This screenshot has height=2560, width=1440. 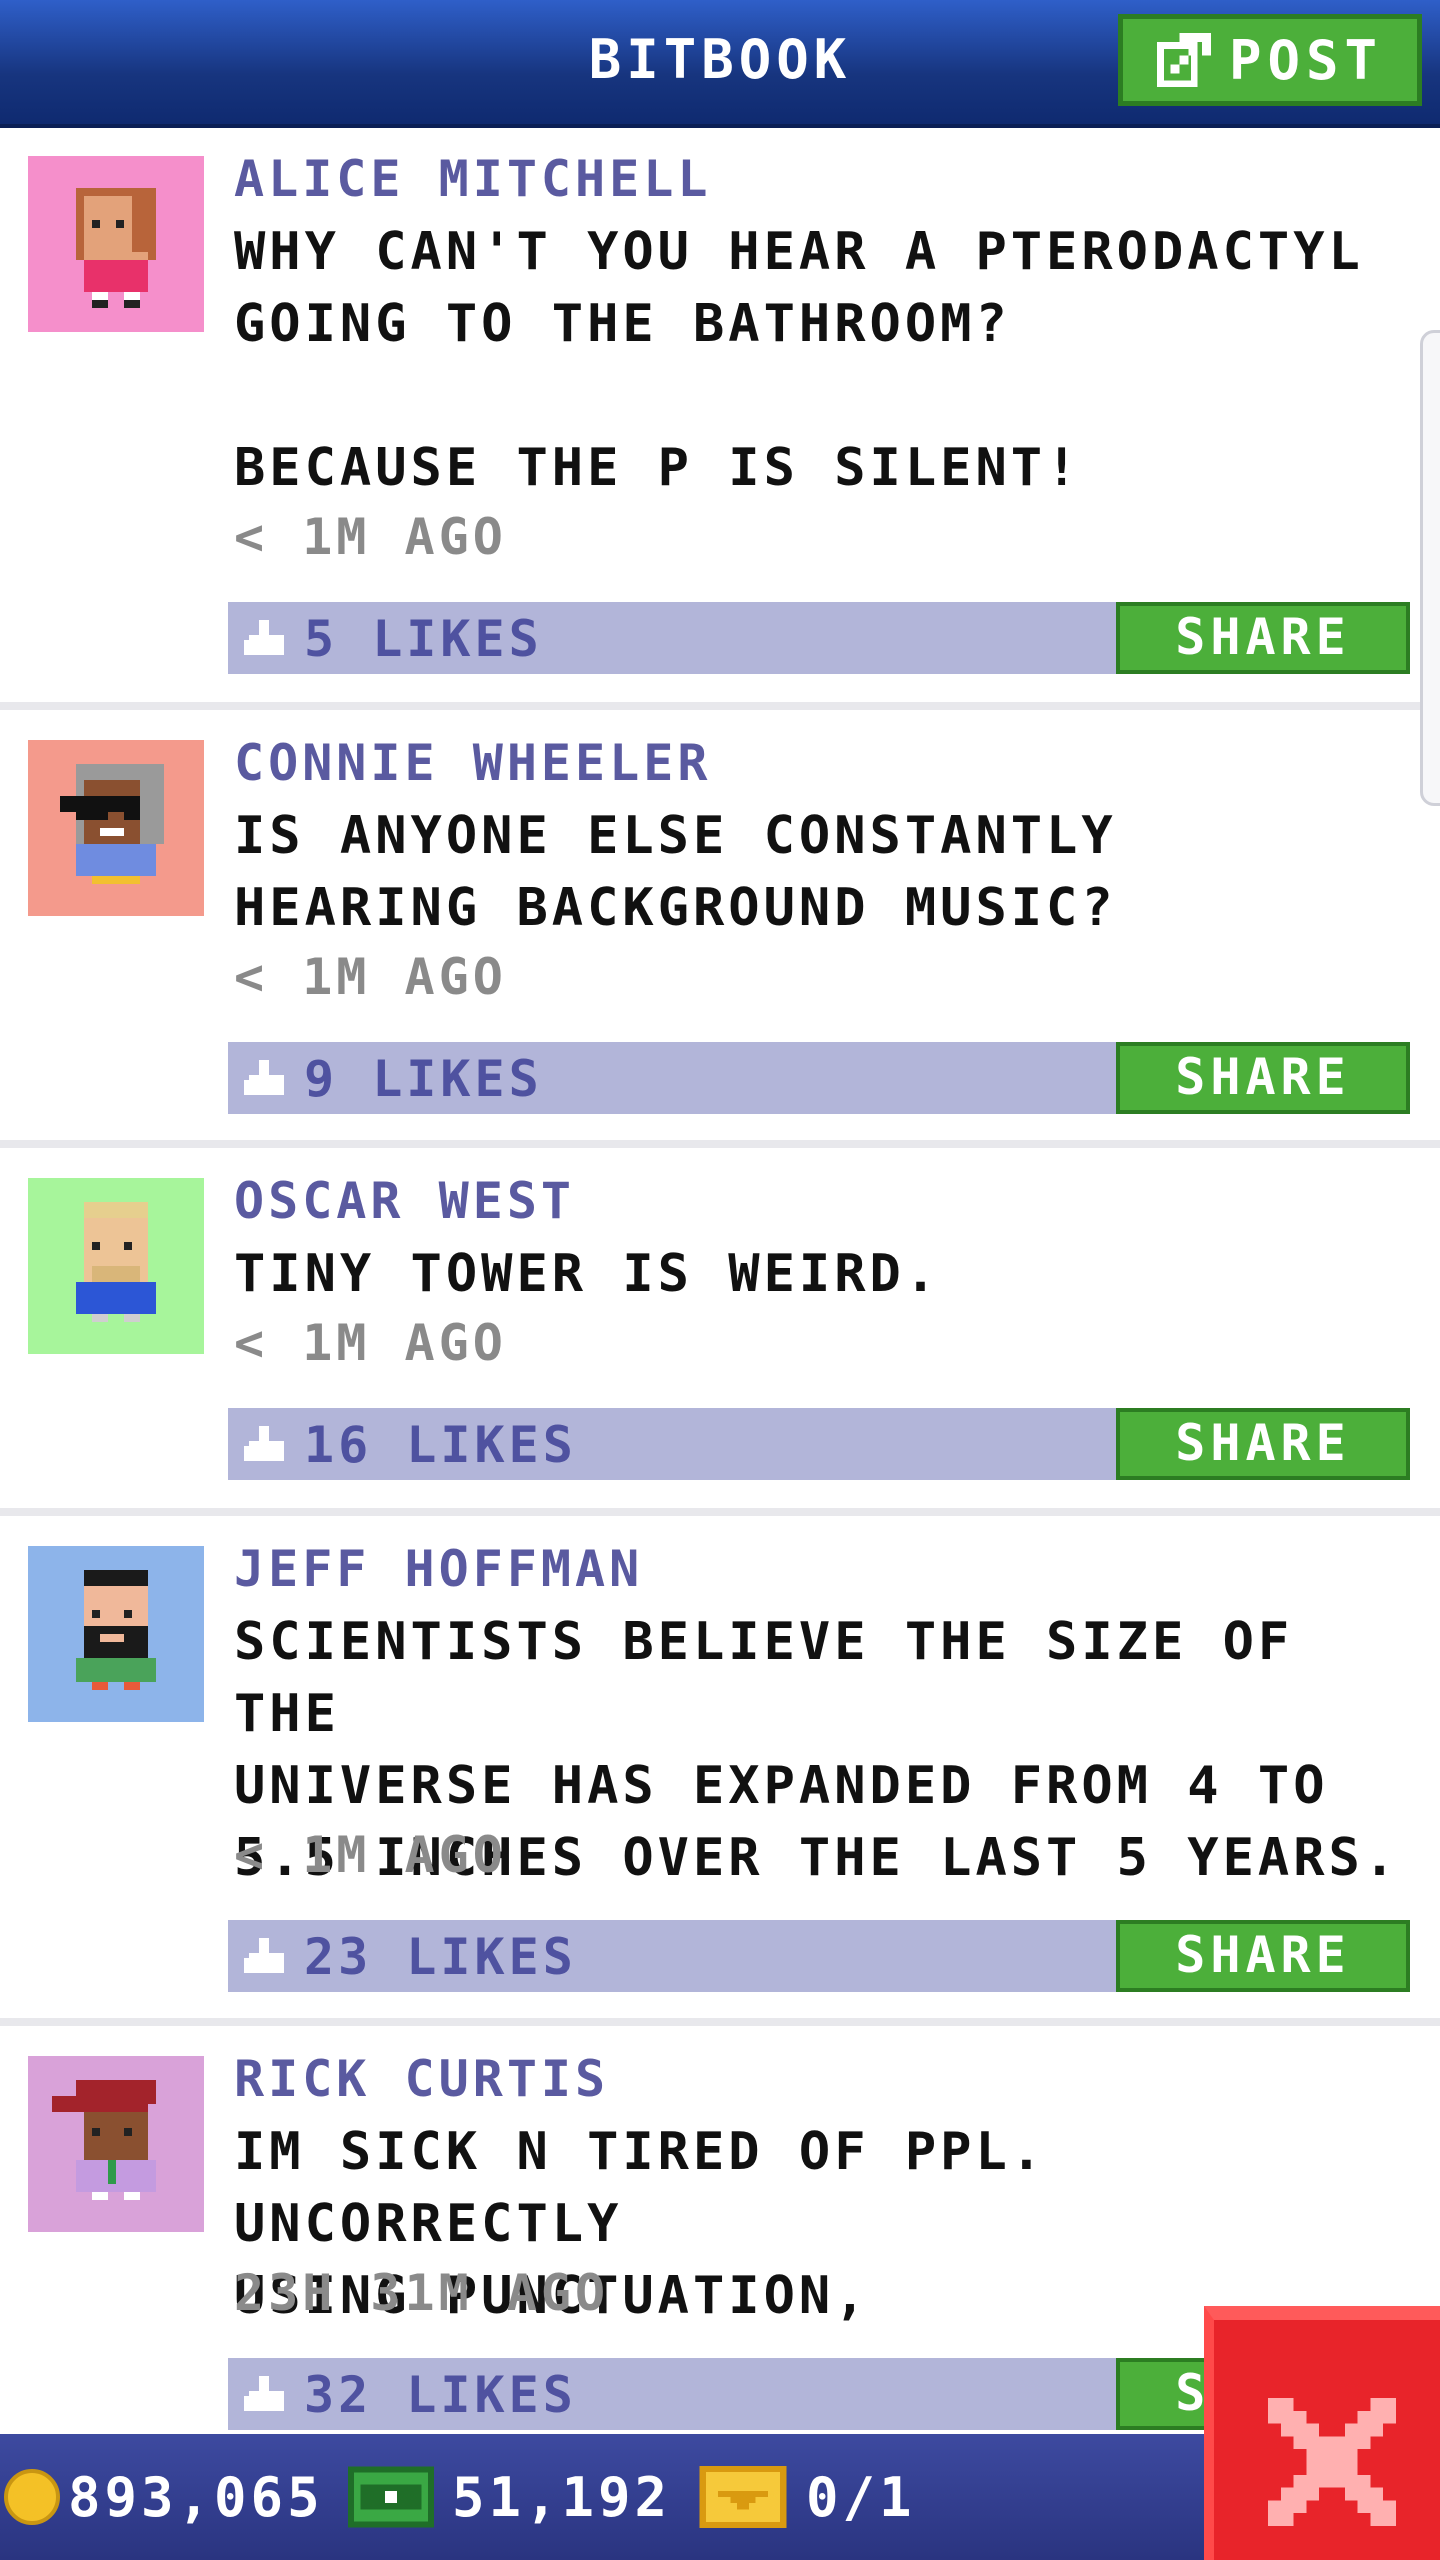 I want to click on post-author: RICK CURTIS, so click(x=421, y=2079).